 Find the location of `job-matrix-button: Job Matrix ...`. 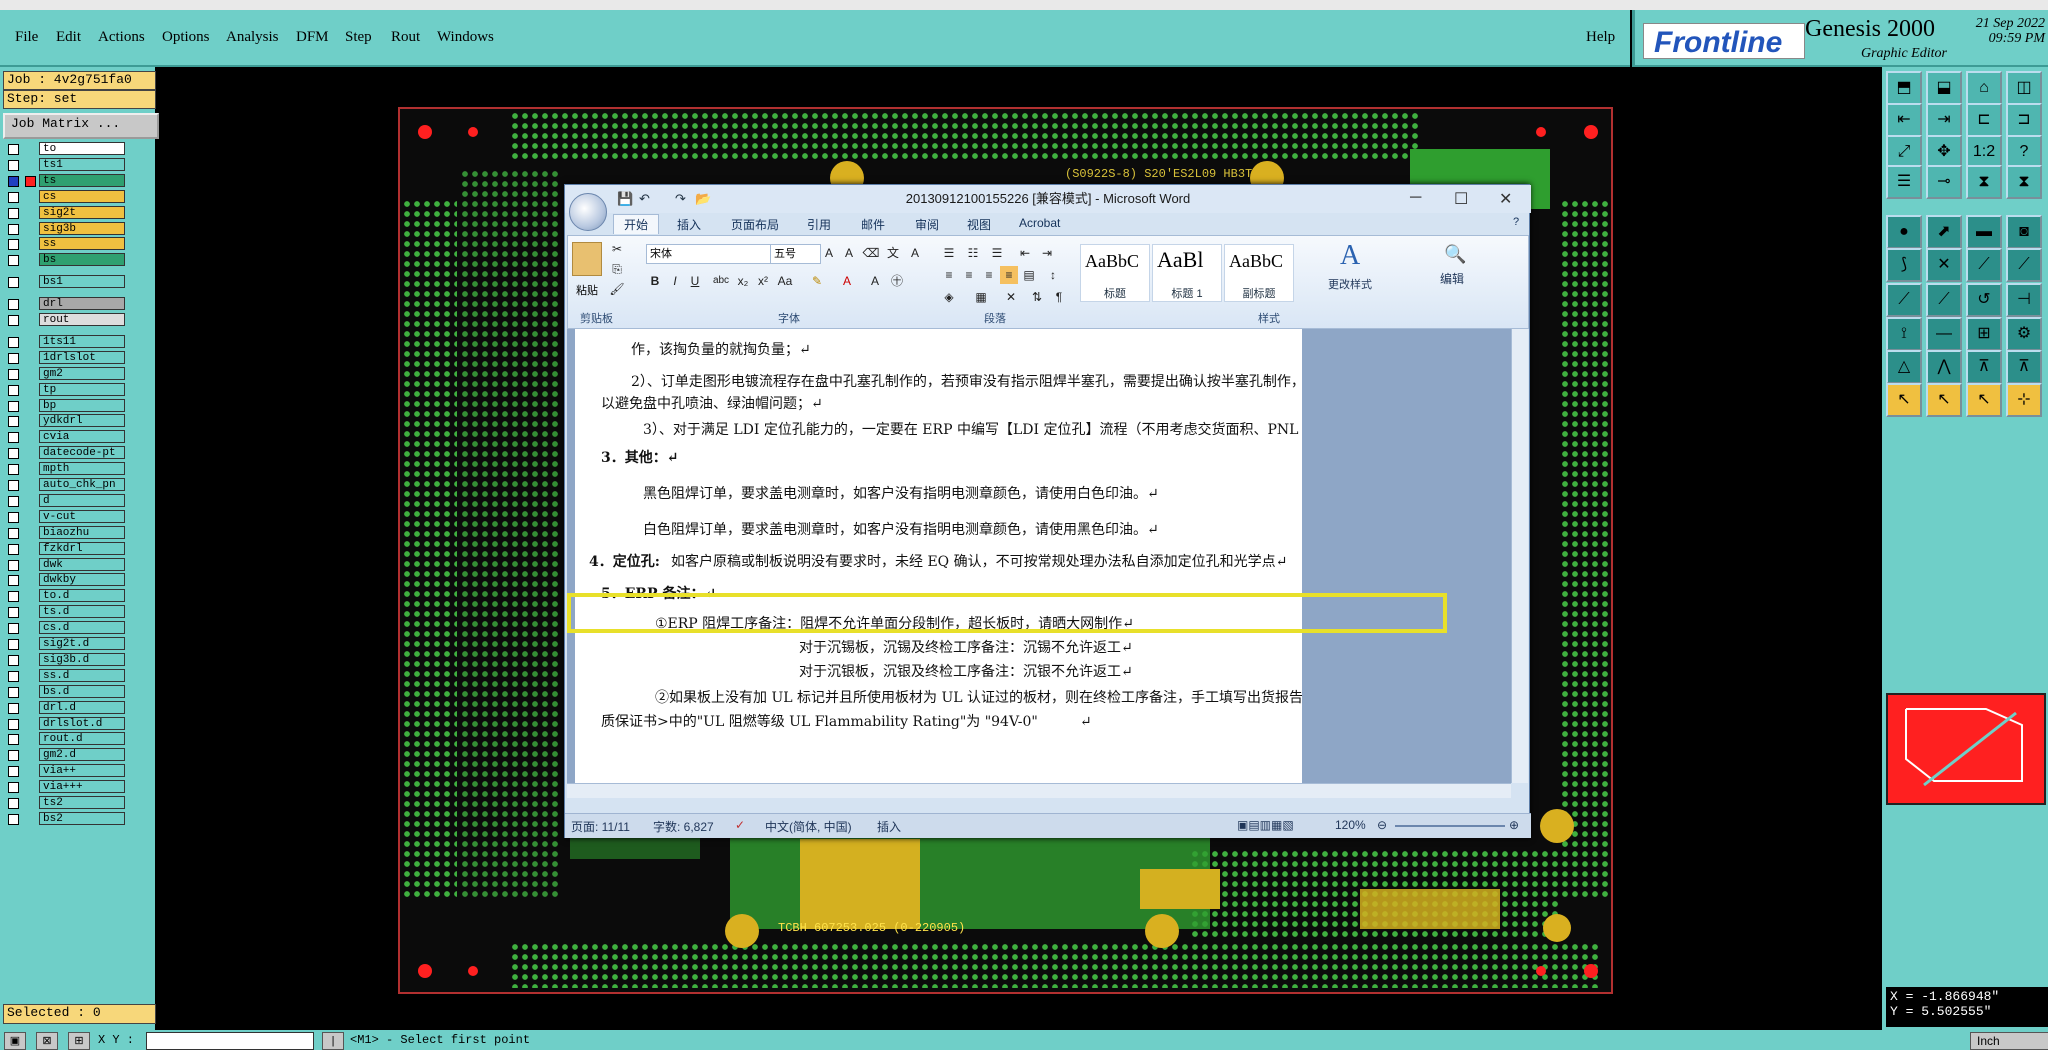

job-matrix-button: Job Matrix ... is located at coordinates (81, 126).